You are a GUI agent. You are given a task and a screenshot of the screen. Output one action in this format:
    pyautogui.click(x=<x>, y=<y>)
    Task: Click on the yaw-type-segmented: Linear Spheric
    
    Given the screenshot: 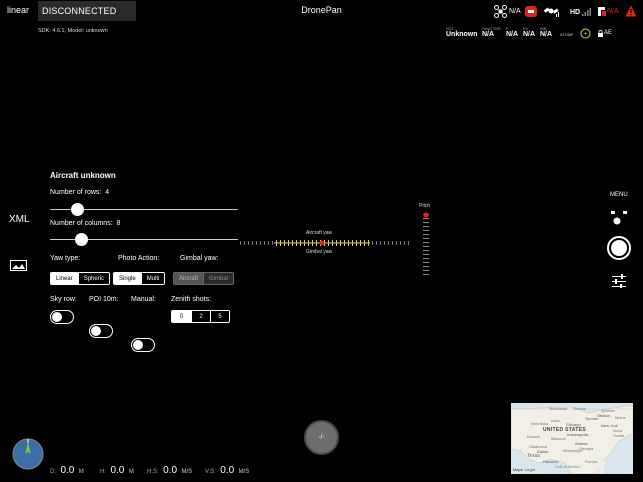 What is the action you would take?
    pyautogui.click(x=80, y=278)
    